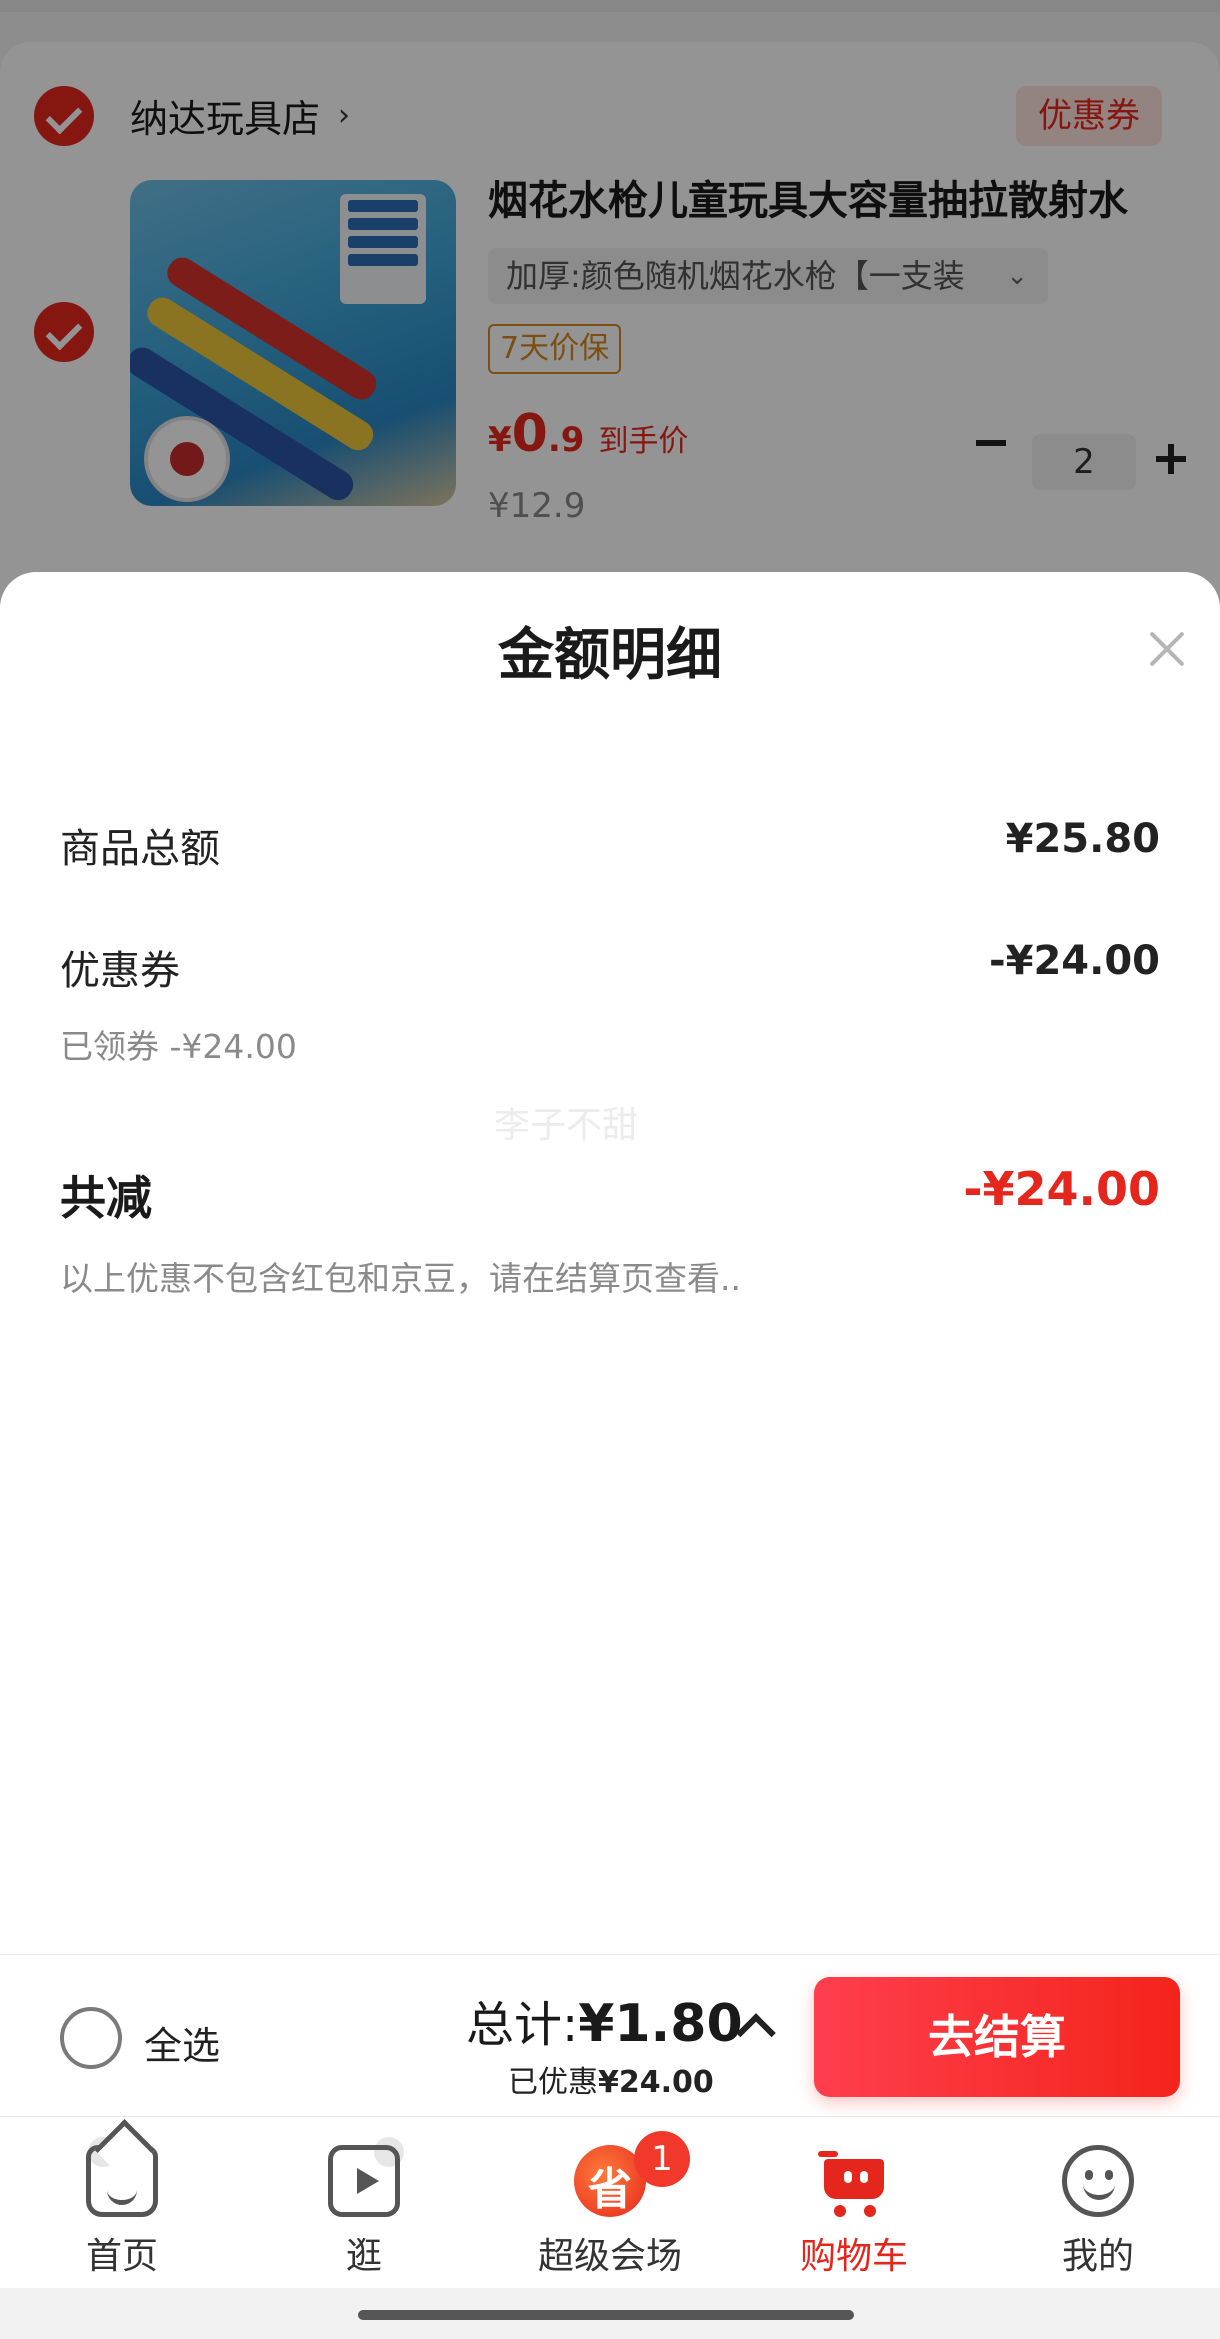 The height and width of the screenshot is (2339, 1220). What do you see at coordinates (606, 2315) in the screenshot?
I see `home-indicator` at bounding box center [606, 2315].